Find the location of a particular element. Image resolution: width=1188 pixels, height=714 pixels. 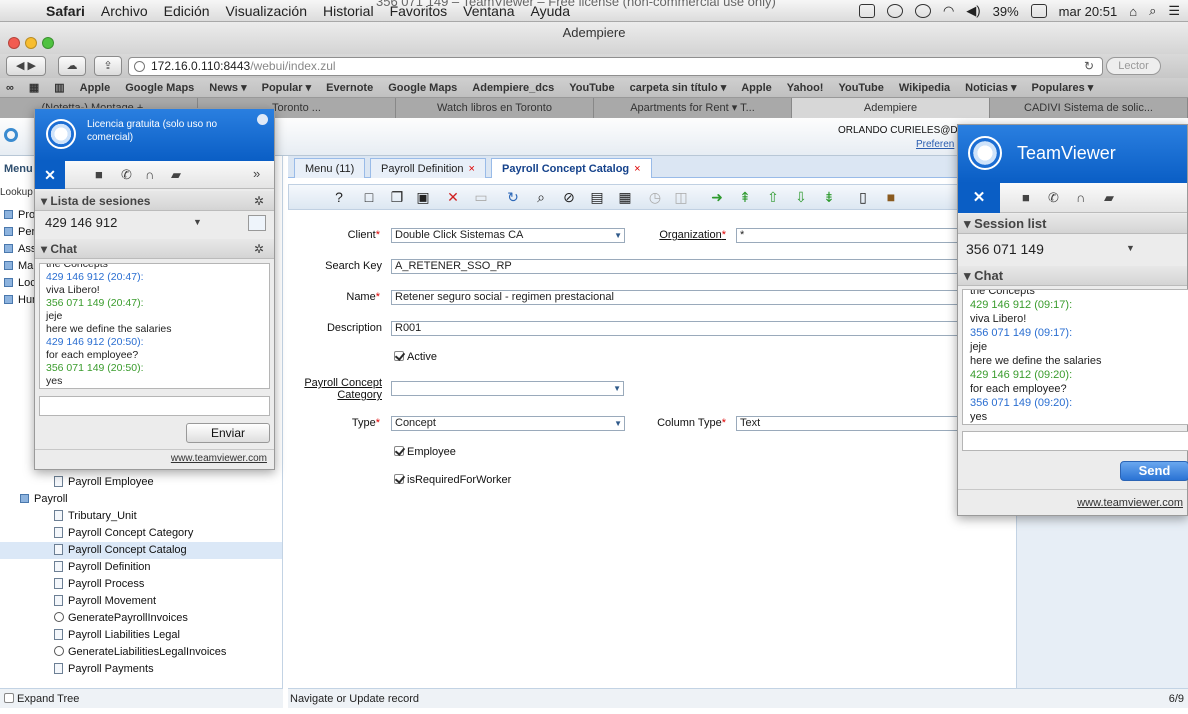

first-record-icon: ⇞ is located at coordinates (745, 197).